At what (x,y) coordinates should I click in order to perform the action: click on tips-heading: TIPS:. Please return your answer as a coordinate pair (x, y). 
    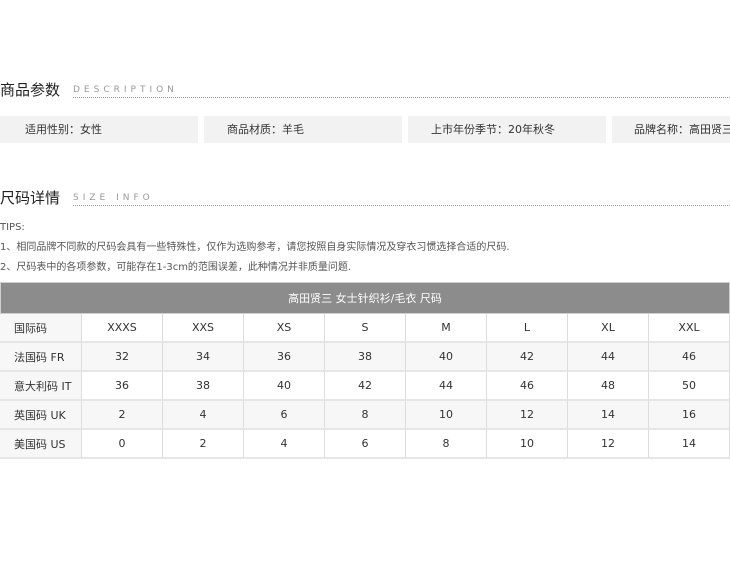
    Looking at the image, I should click on (12, 227).